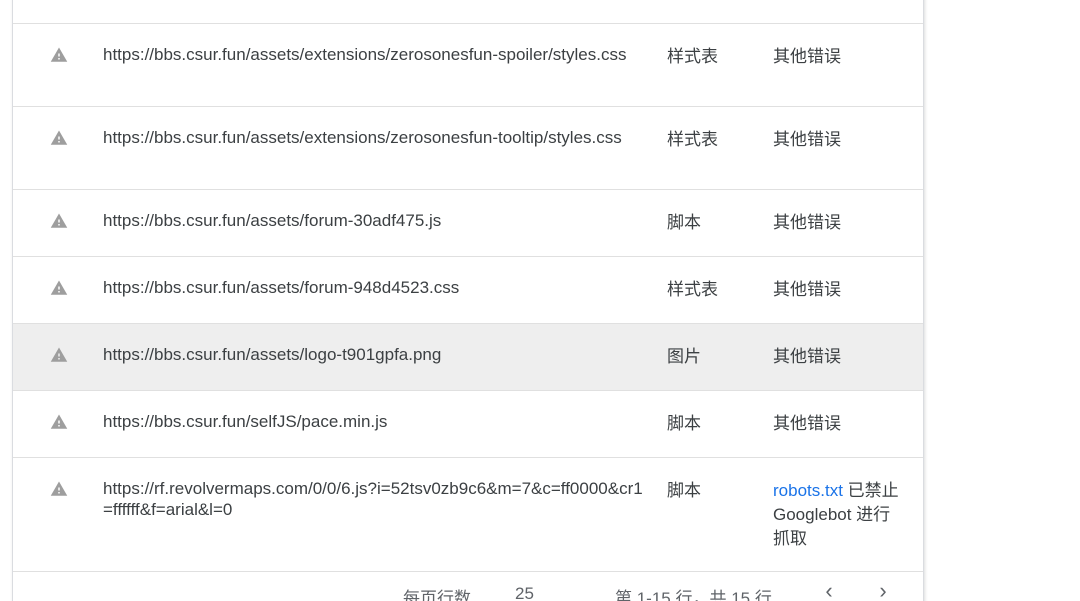  What do you see at coordinates (468, 12) in the screenshot?
I see `previous-row-stub` at bounding box center [468, 12].